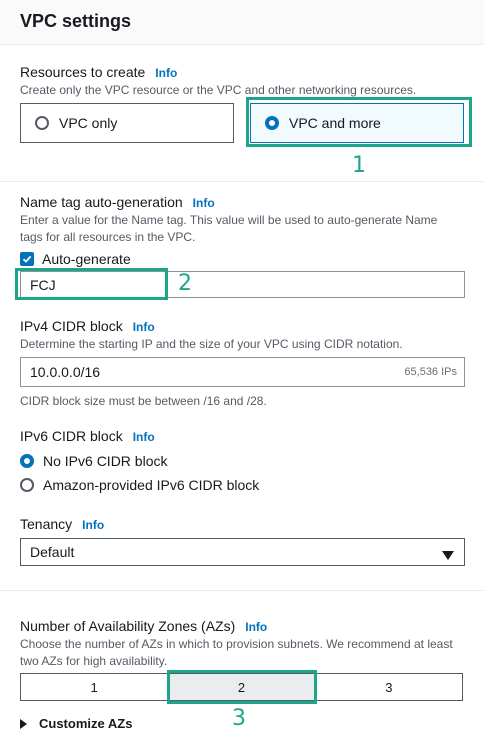 The width and height of the screenshot is (484, 751). Describe the element at coordinates (43, 284) in the screenshot. I see `name-tag-value: FCJ` at that location.